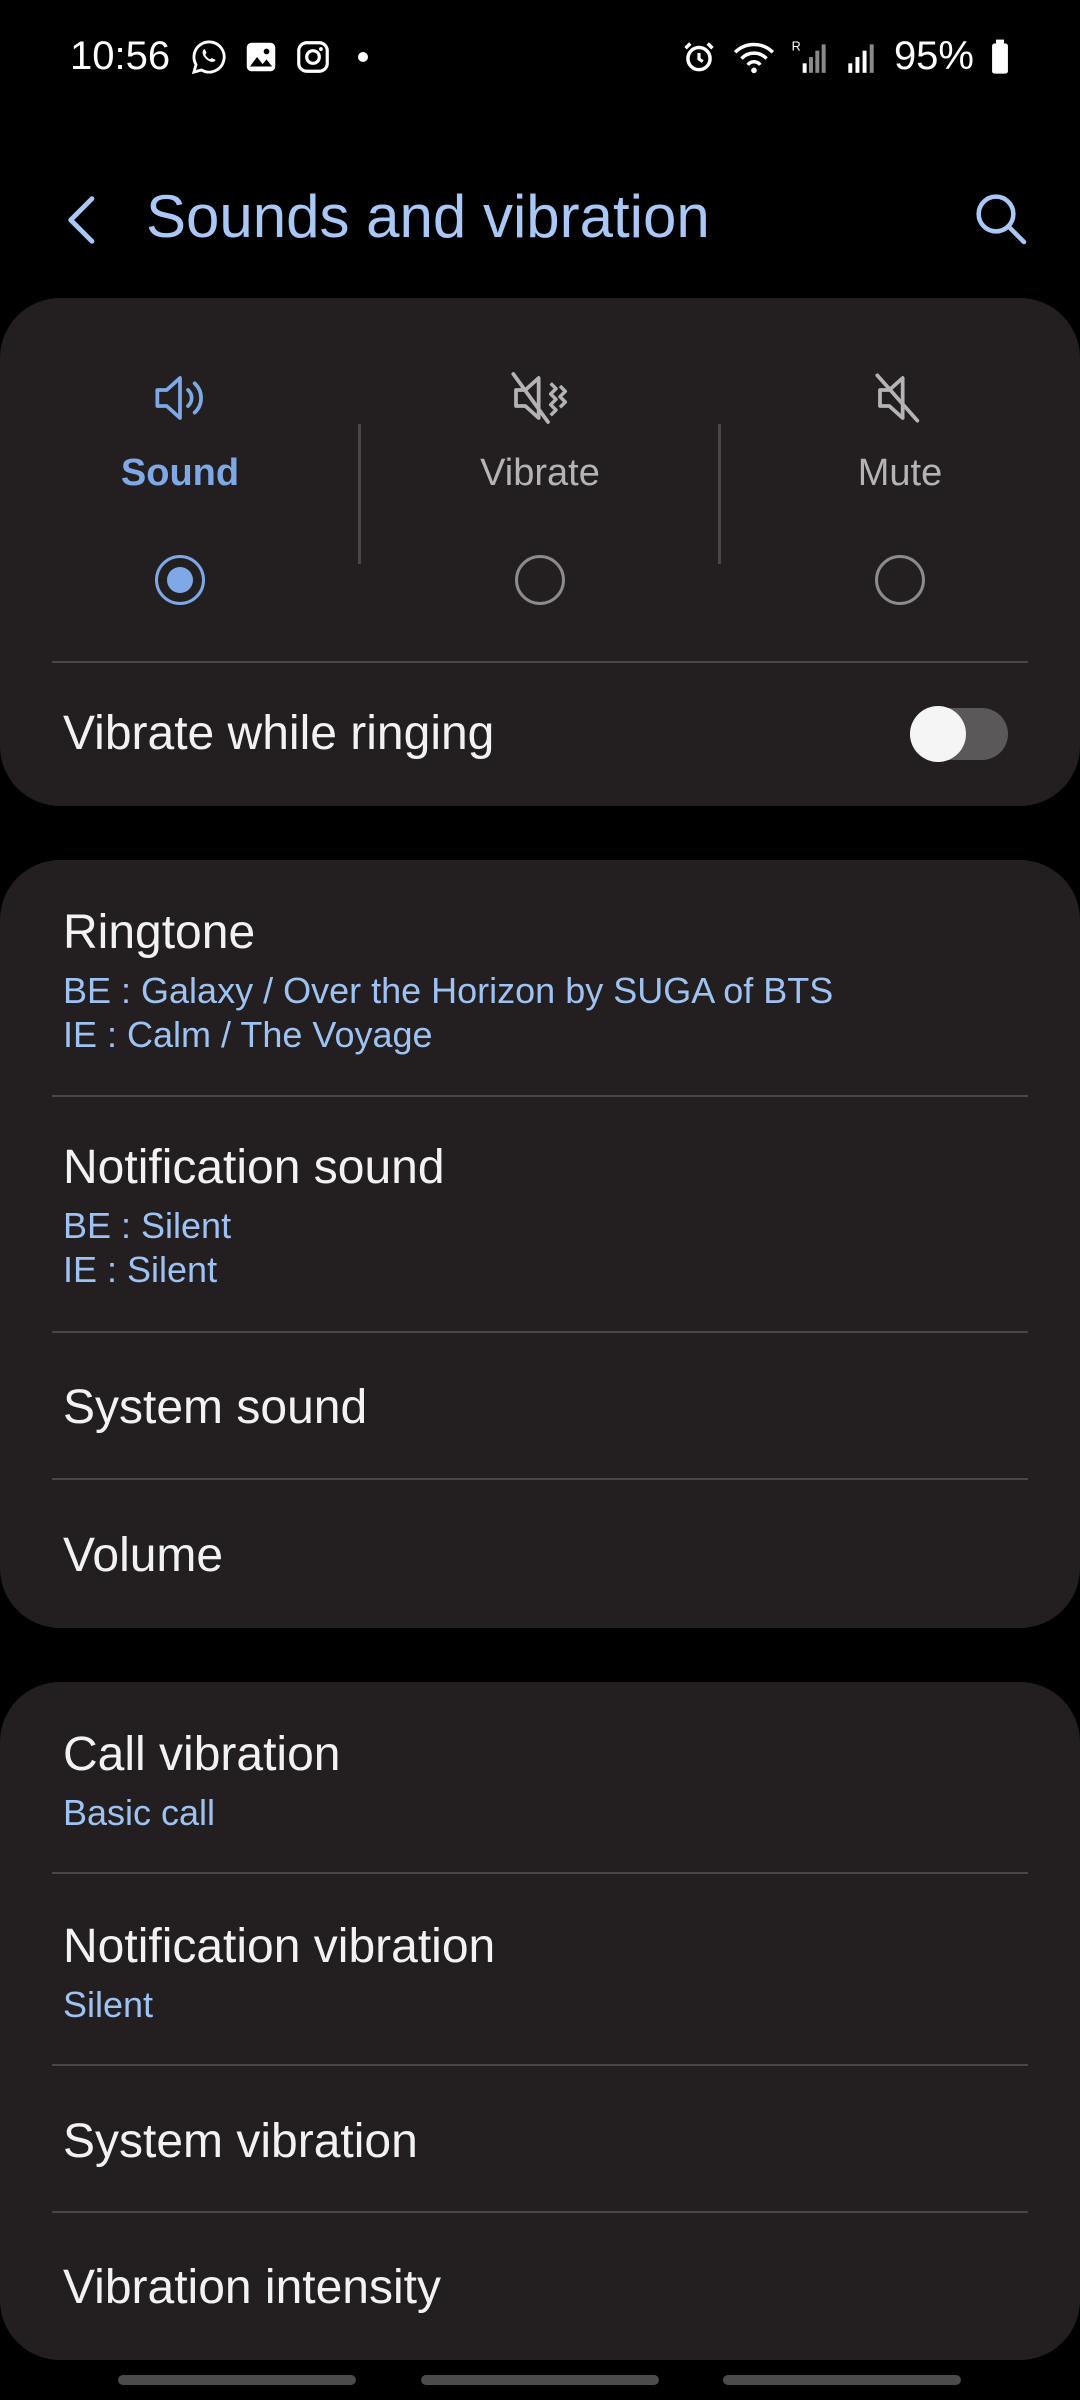  I want to click on call-vibration-title: Call vibration, so click(202, 1754).